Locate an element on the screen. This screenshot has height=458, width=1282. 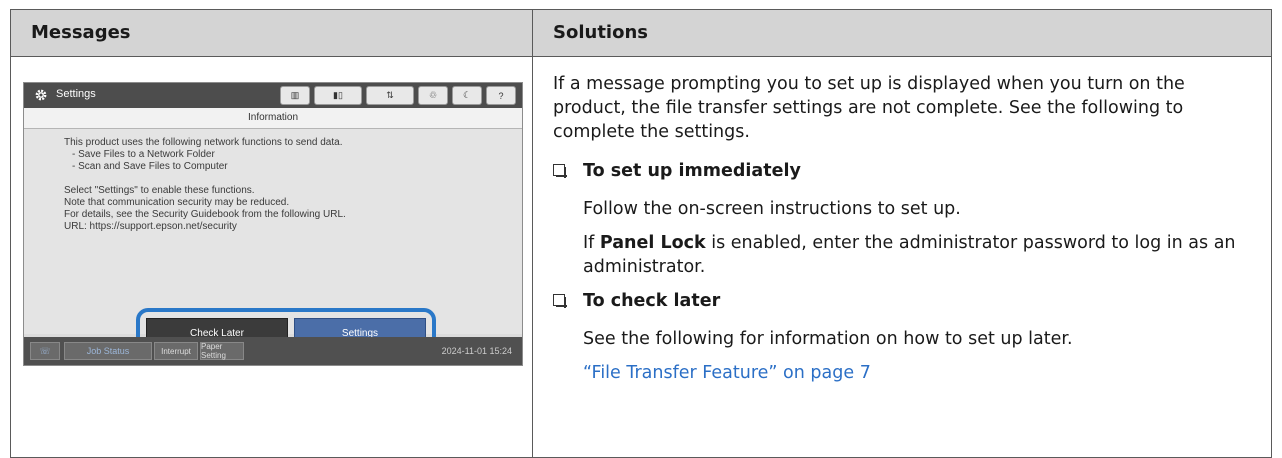
header-solutions: Solutions is located at coordinates (902, 33).